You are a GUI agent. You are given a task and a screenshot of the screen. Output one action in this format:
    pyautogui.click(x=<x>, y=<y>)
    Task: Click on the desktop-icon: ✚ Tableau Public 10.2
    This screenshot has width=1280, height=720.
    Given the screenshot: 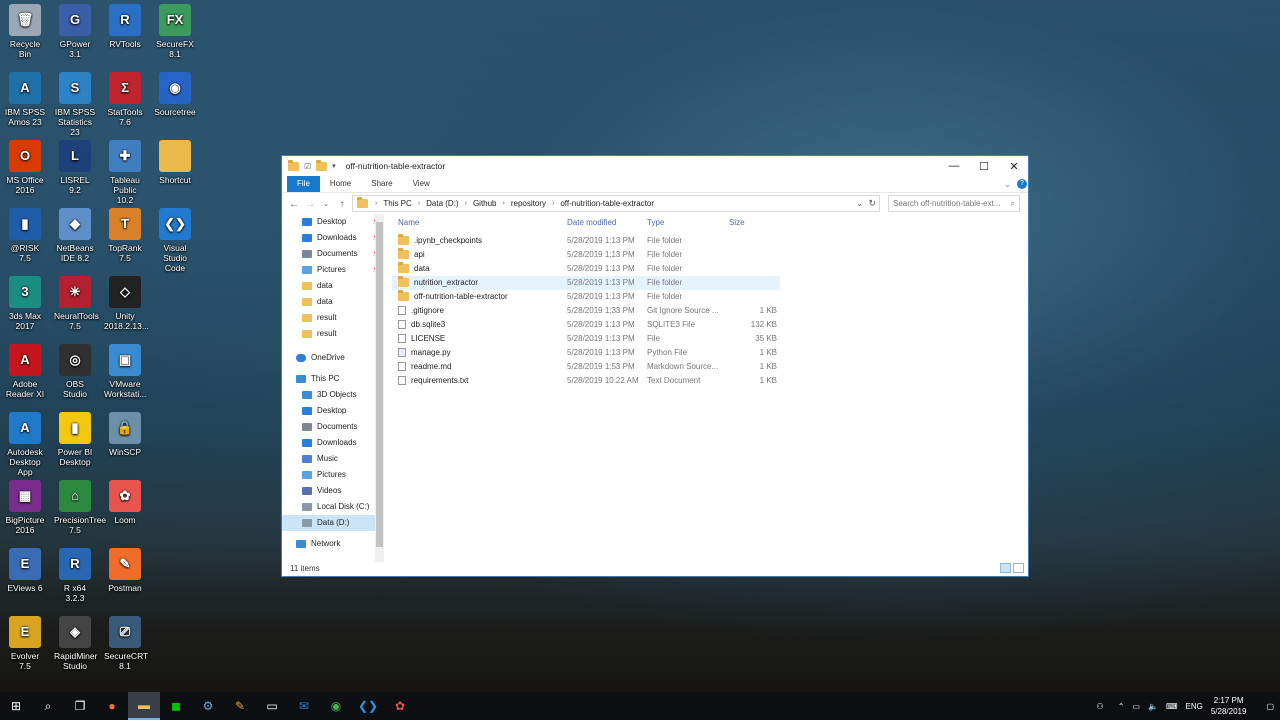 What is the action you would take?
    pyautogui.click(x=125, y=172)
    